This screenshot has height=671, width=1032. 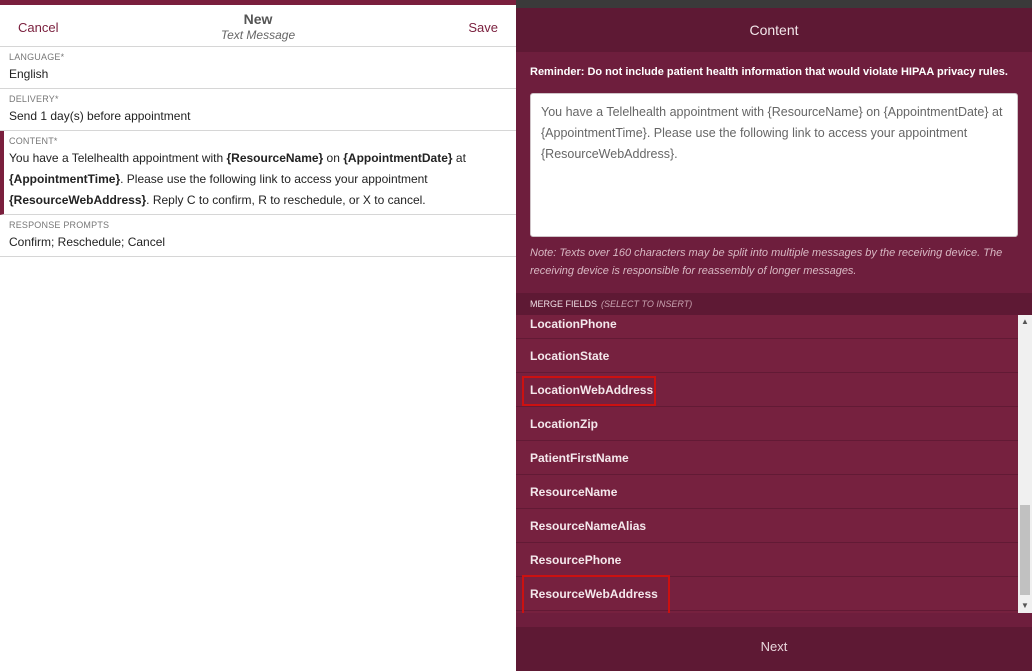 I want to click on merge-field-label: LocationState, so click(x=570, y=356).